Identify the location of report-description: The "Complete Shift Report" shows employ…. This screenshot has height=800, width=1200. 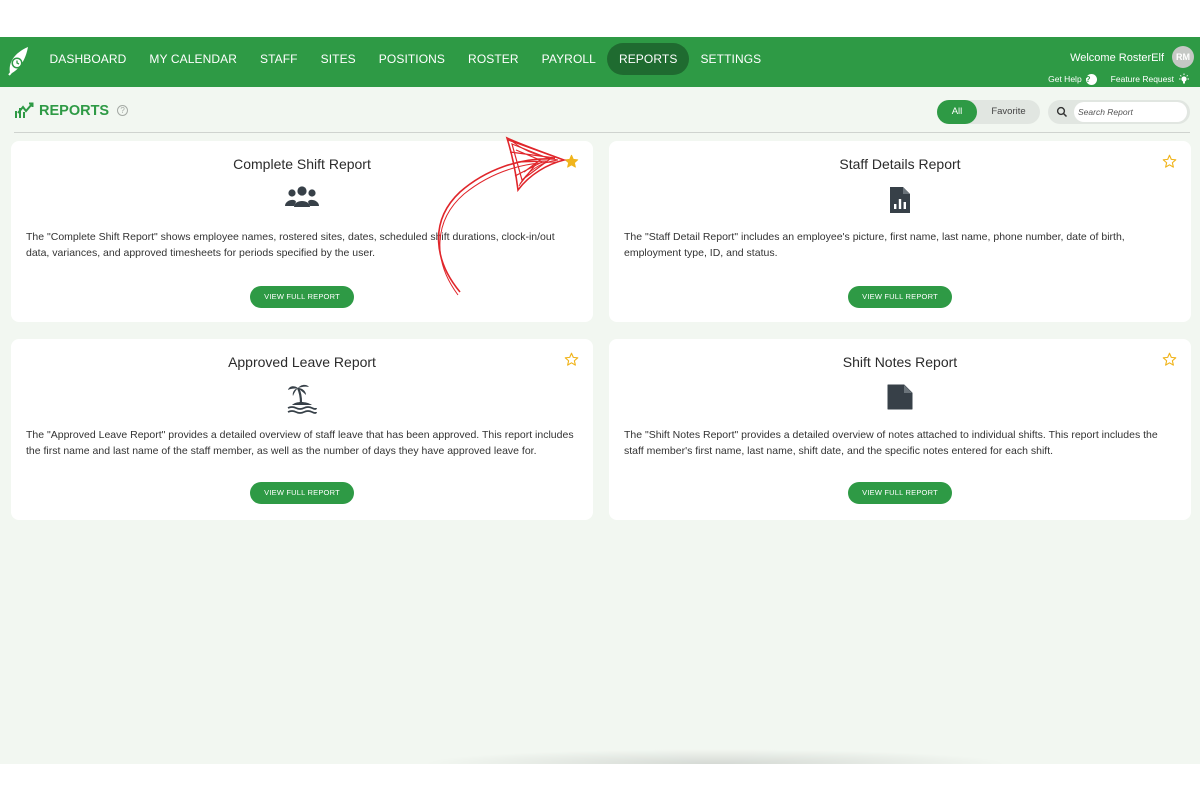
(290, 245).